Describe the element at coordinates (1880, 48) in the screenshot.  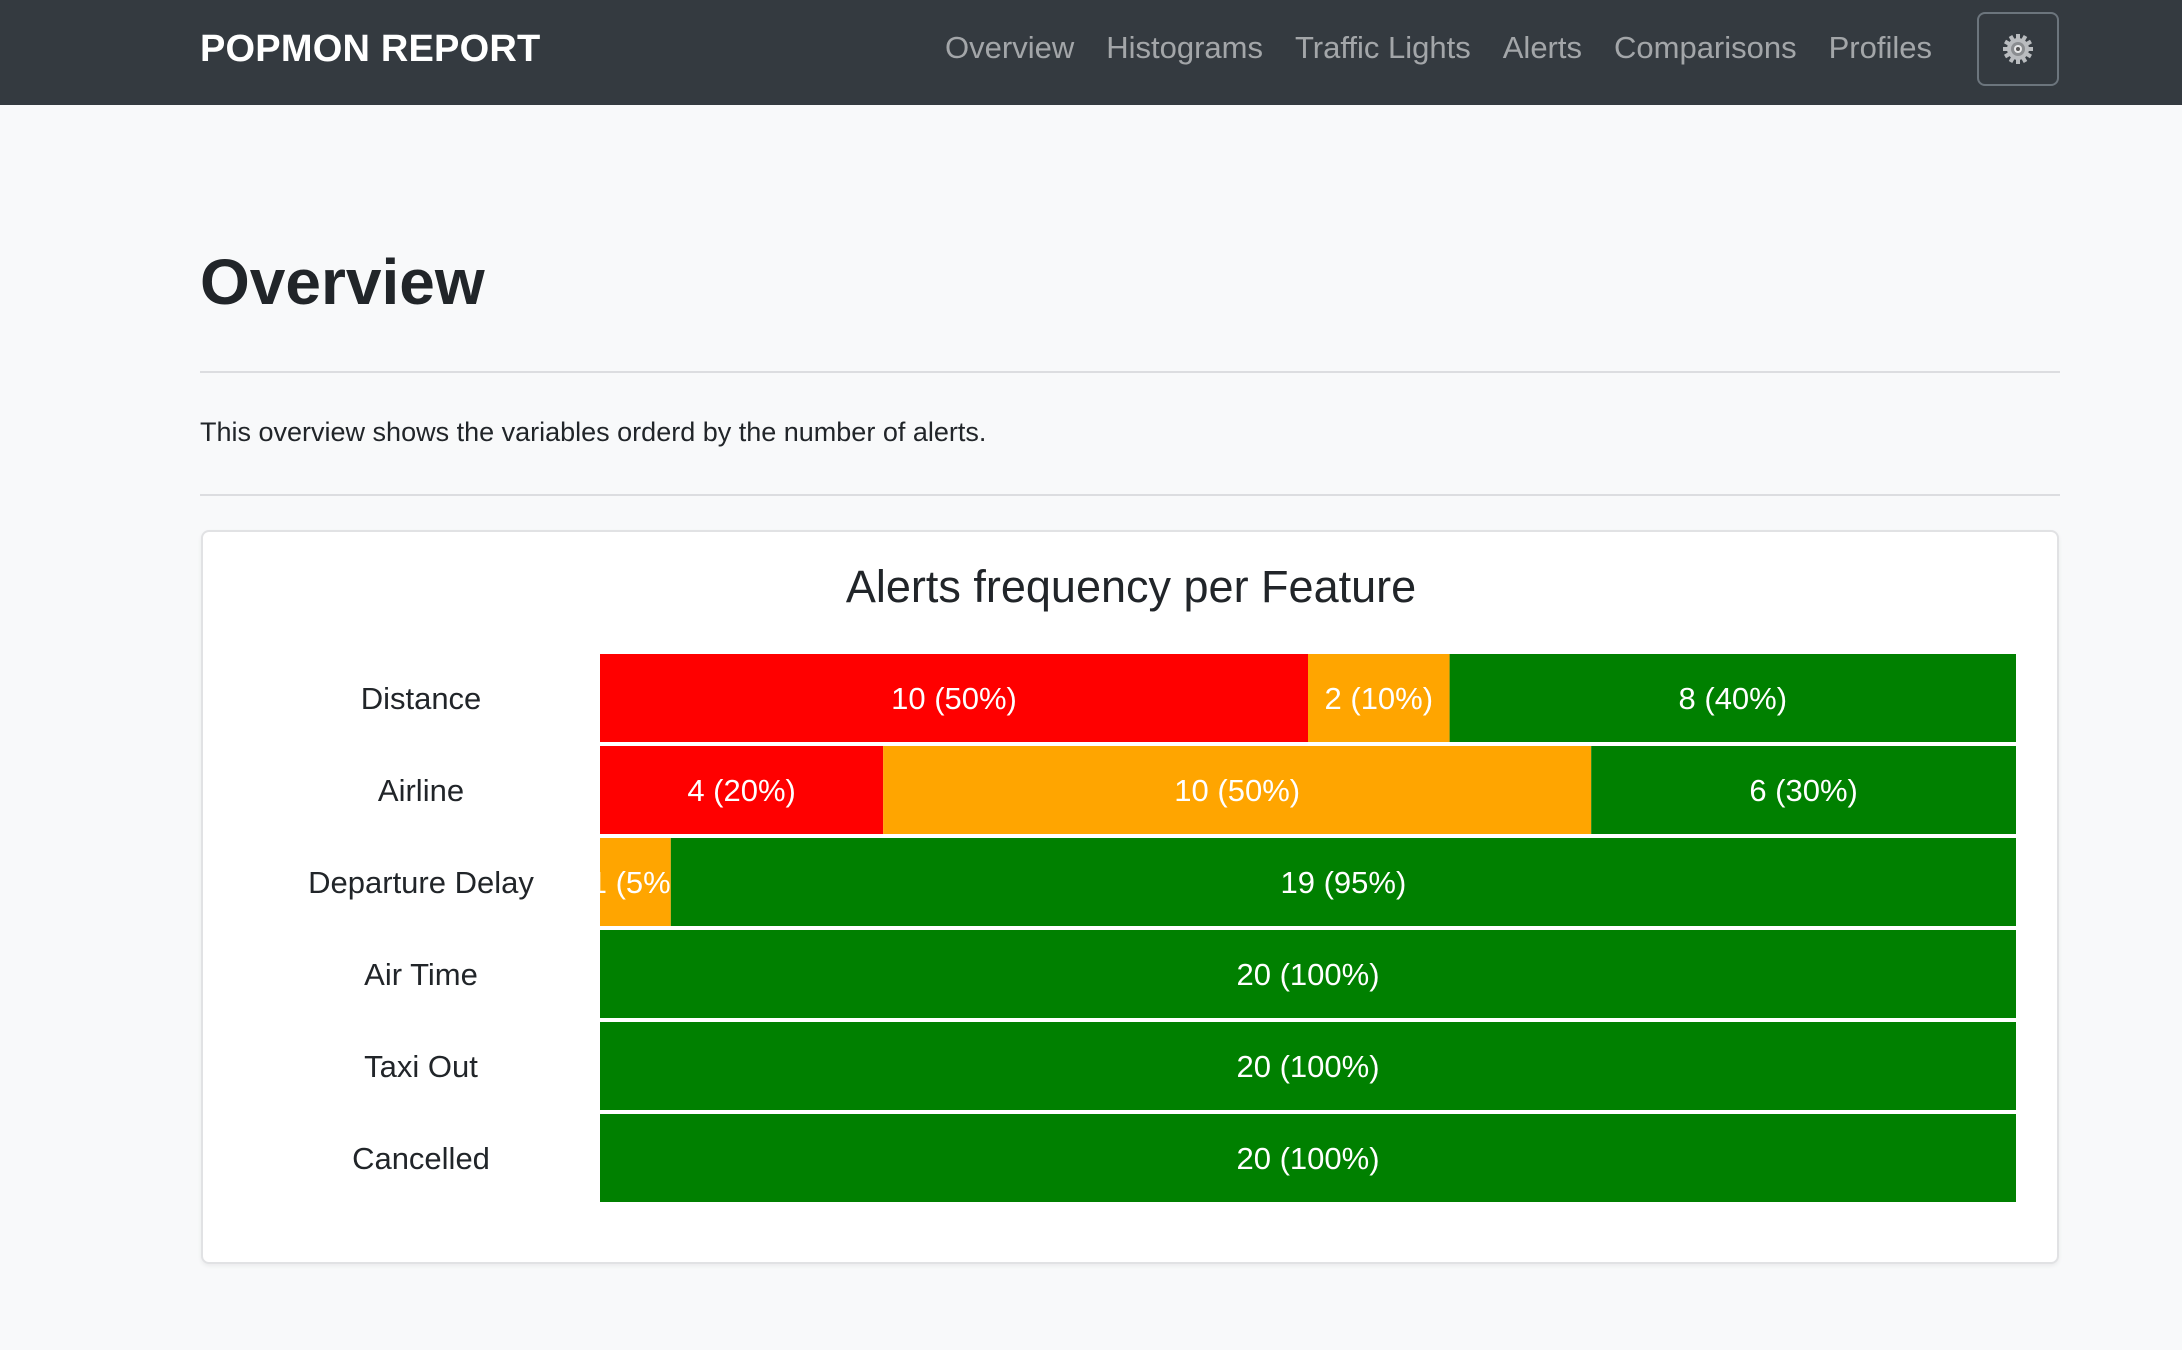
I see `nav-profiles: Profiles` at that location.